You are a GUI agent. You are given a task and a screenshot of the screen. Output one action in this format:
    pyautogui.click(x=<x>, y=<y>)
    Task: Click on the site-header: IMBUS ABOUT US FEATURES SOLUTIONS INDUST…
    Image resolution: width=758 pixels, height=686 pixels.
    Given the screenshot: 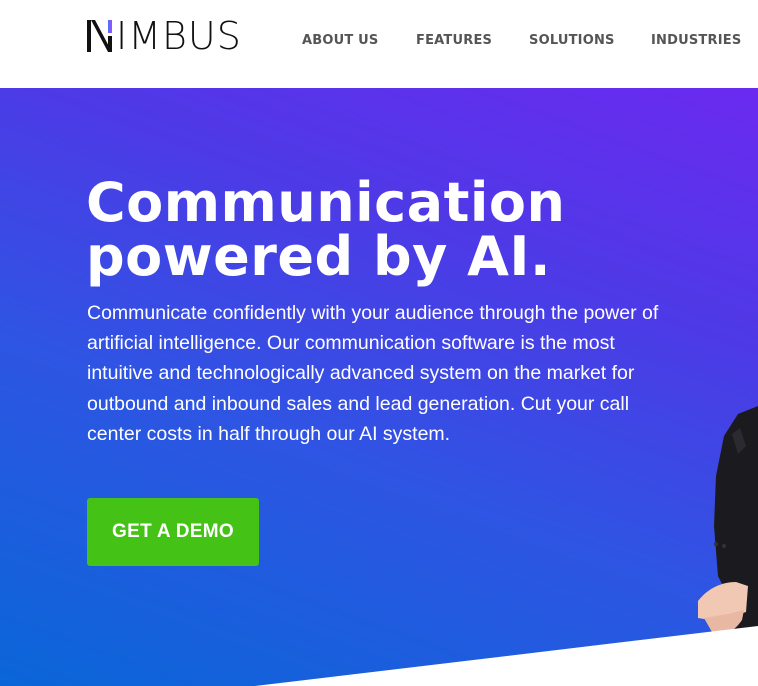 What is the action you would take?
    pyautogui.click(x=379, y=44)
    